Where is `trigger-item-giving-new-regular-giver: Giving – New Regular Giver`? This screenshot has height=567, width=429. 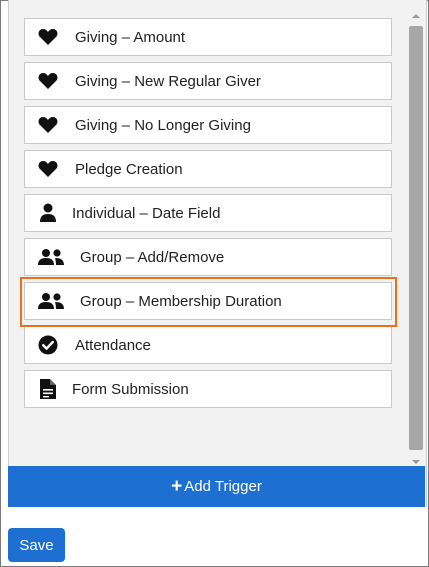
trigger-item-giving-new-regular-giver: Giving – New Regular Giver is located at coordinates (208, 81).